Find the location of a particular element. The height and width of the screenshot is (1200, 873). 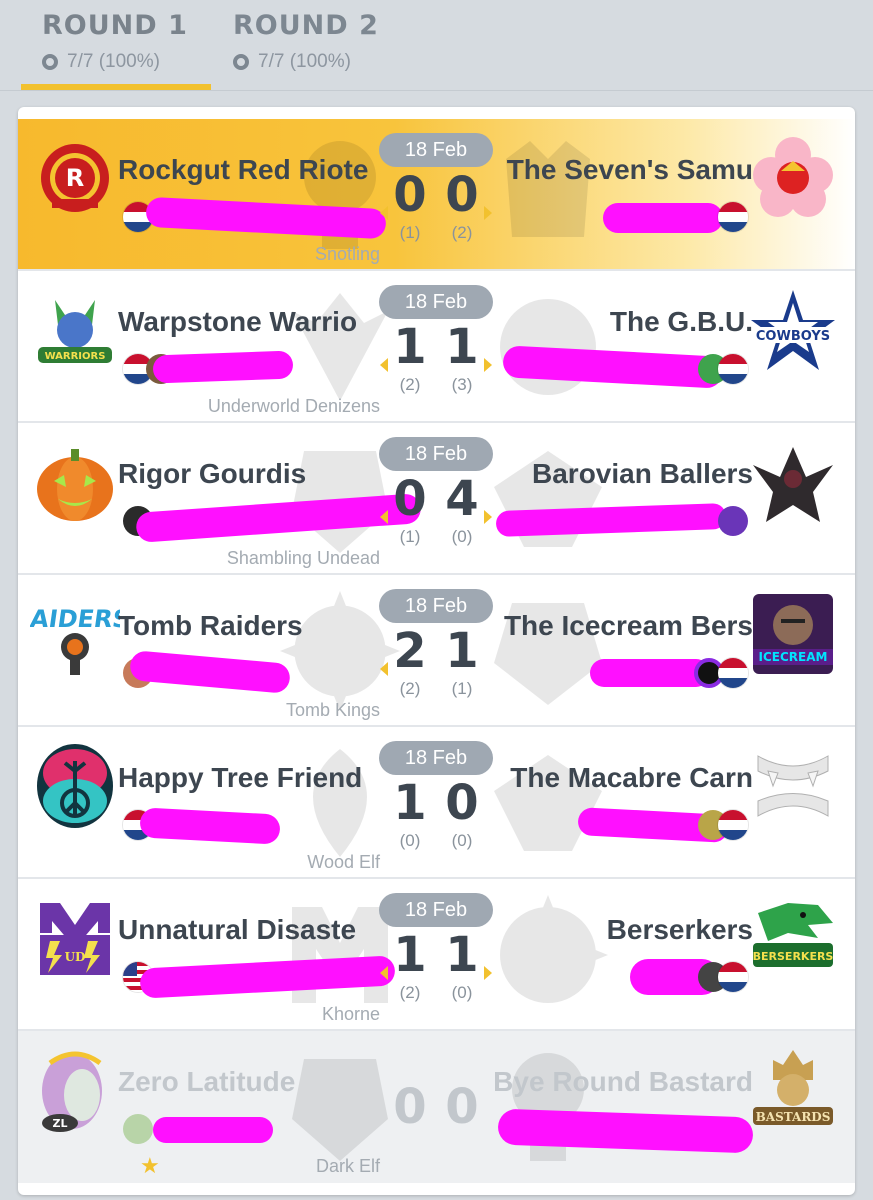

home-team-name: Tomb Raiders is located at coordinates (249, 626).